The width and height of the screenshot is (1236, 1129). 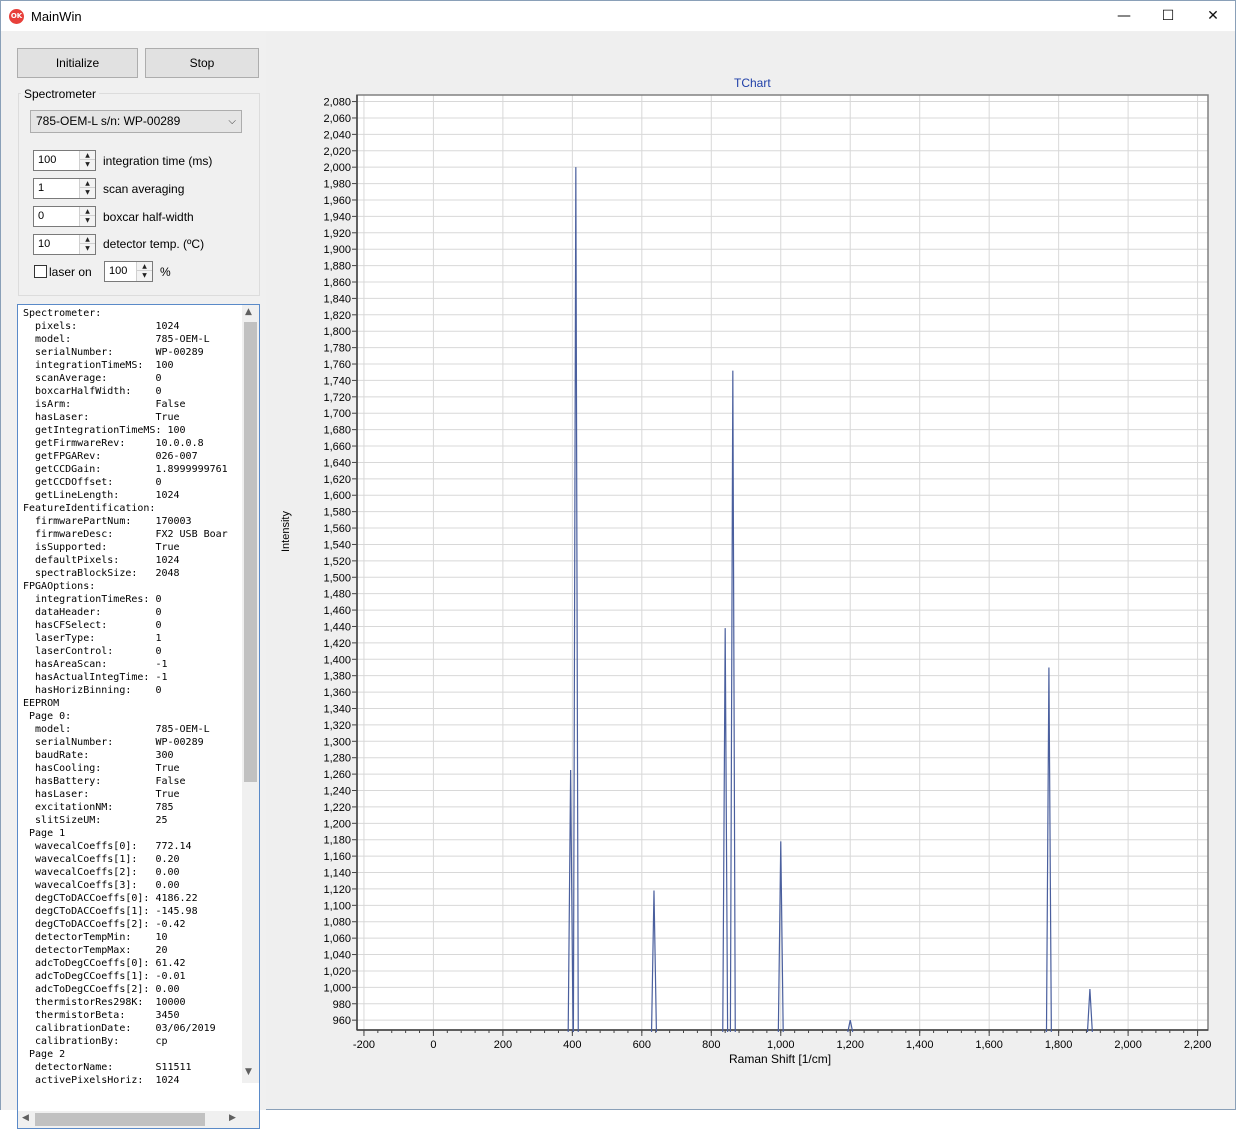 I want to click on y-tick-label: 1,120, so click(x=337, y=890).